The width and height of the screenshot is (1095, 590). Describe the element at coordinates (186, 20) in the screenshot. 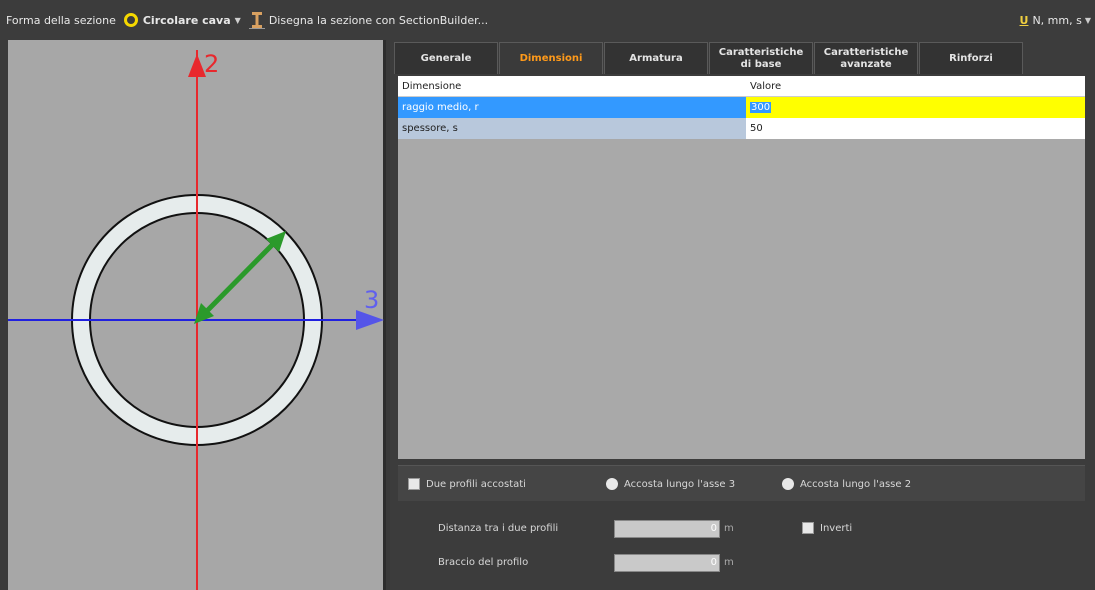

I see `shape-dropdown-value: Circolare cava` at that location.